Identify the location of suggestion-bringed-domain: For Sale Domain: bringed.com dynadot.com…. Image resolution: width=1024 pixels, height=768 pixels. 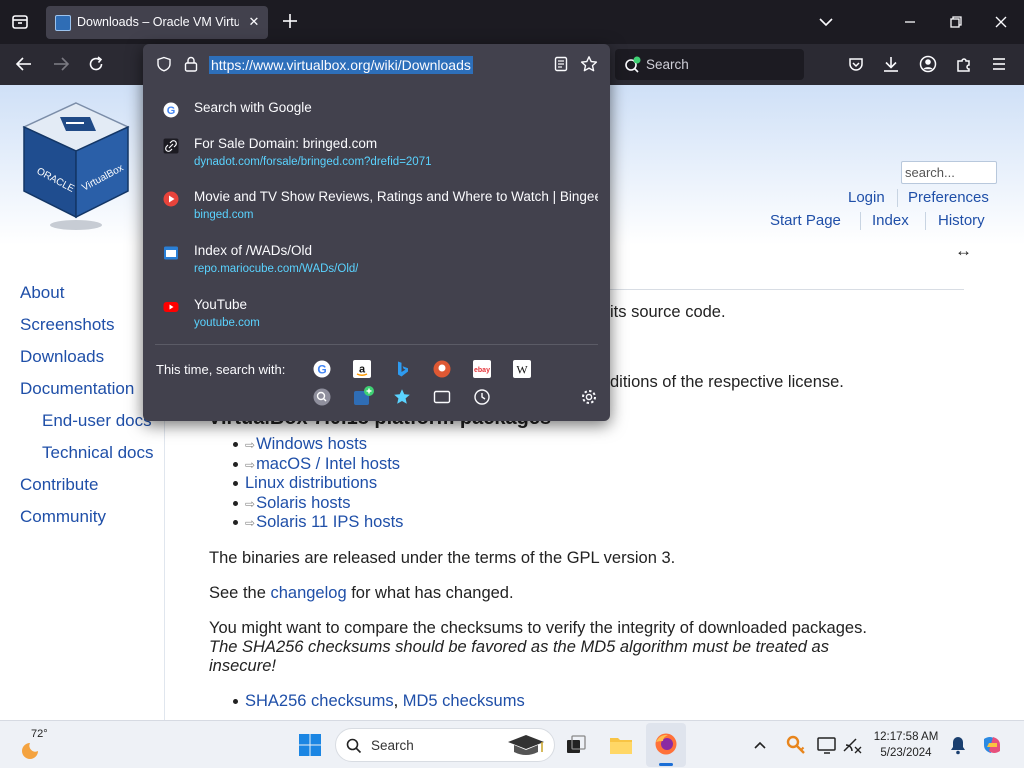
(376, 160).